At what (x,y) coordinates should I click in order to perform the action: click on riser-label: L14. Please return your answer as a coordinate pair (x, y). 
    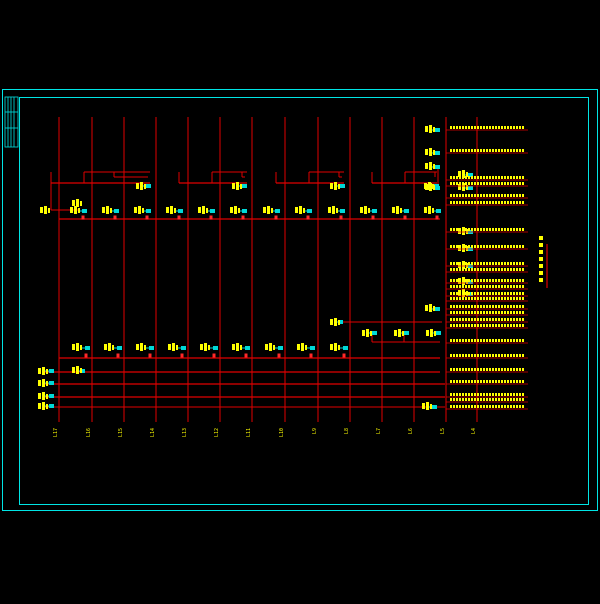
    Looking at the image, I should click on (153, 432).